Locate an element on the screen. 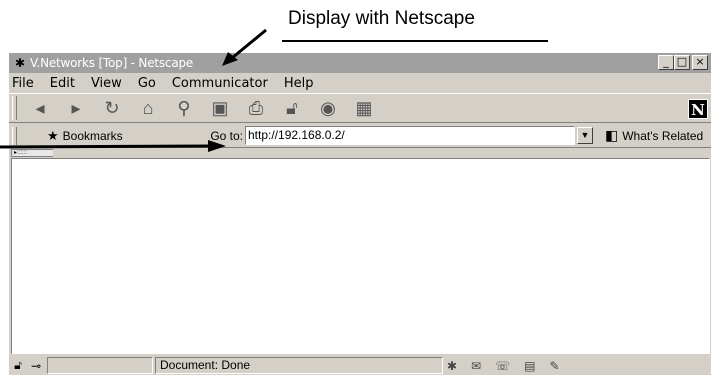 This screenshot has height=375, width=711. collapsed-toolbar-handle: ▸:::::: is located at coordinates (32, 153).